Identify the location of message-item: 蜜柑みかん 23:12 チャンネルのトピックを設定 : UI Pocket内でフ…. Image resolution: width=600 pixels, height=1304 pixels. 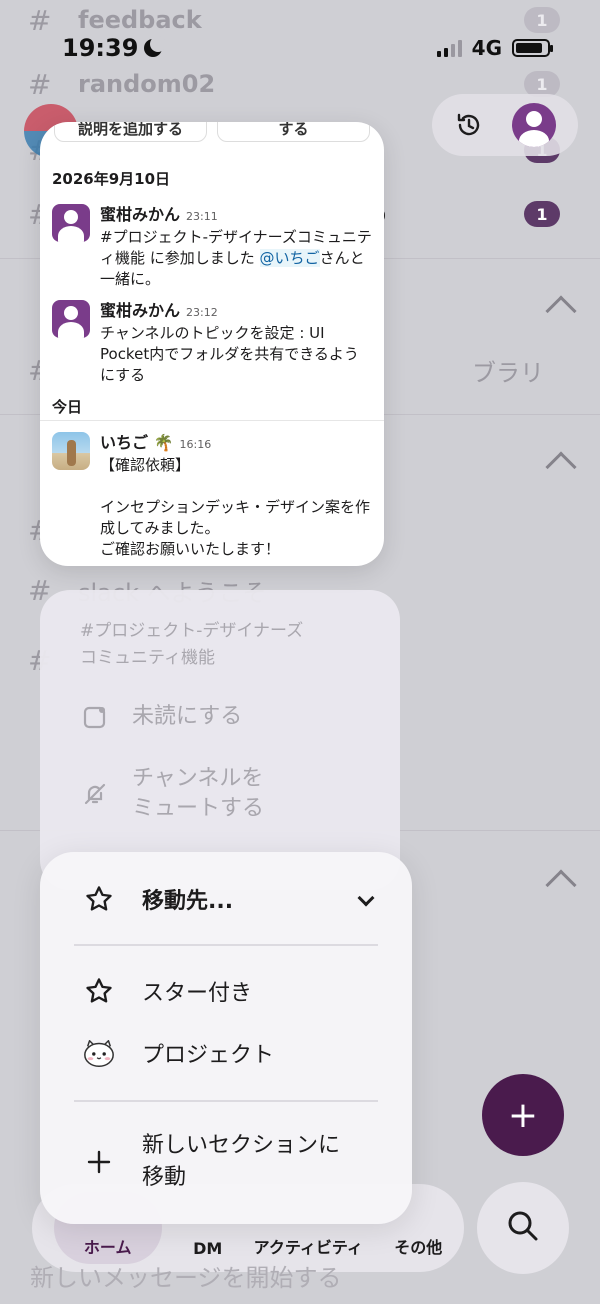
(212, 343).